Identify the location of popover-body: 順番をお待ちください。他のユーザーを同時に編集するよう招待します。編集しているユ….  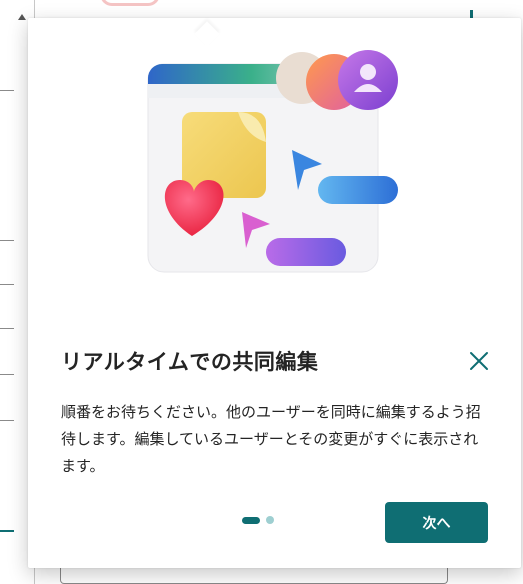
(271, 439).